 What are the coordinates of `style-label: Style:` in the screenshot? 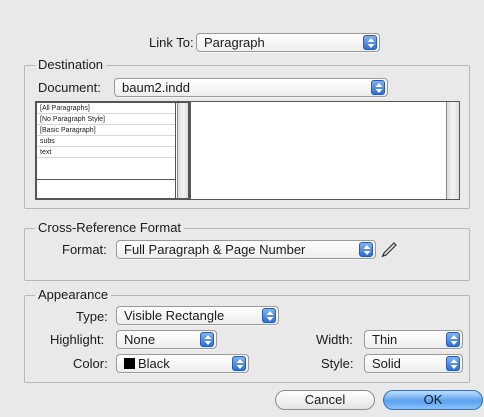 It's located at (337, 363).